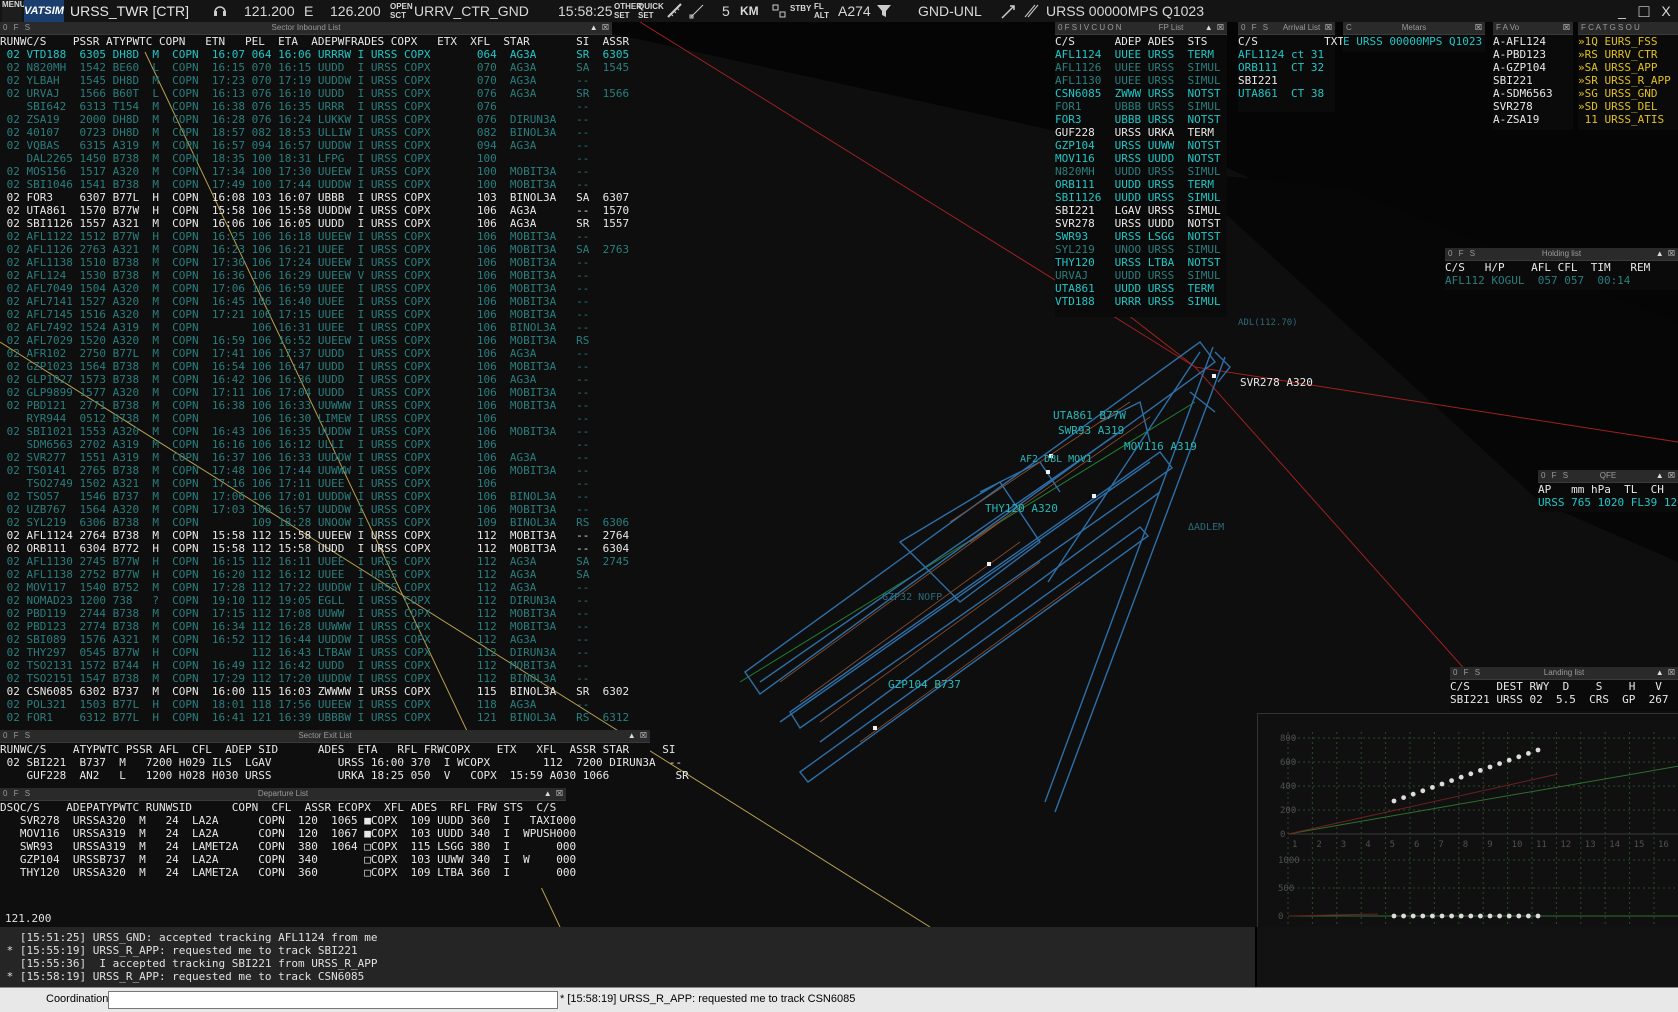 This screenshot has height=1012, width=1678. What do you see at coordinates (726, 11) in the screenshot?
I see `range-value: 5` at bounding box center [726, 11].